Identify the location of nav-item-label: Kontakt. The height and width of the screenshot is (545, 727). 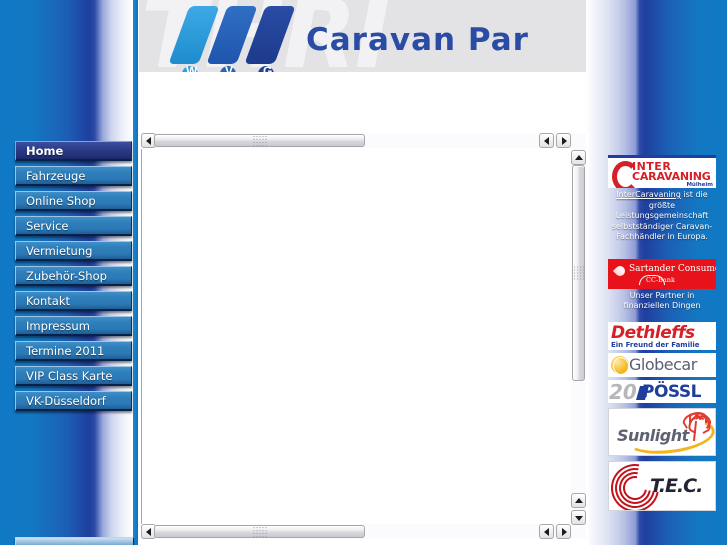
(48, 301).